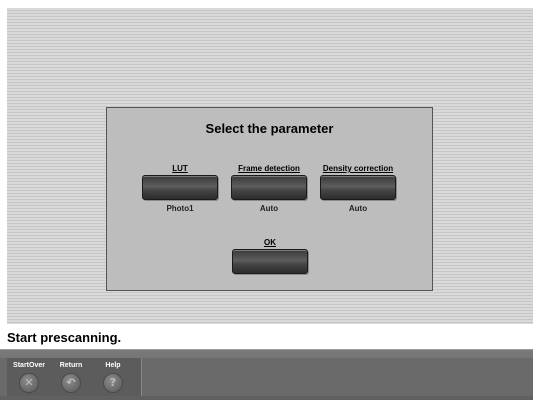 The image size is (533, 400). I want to click on ok-button, so click(270, 261).